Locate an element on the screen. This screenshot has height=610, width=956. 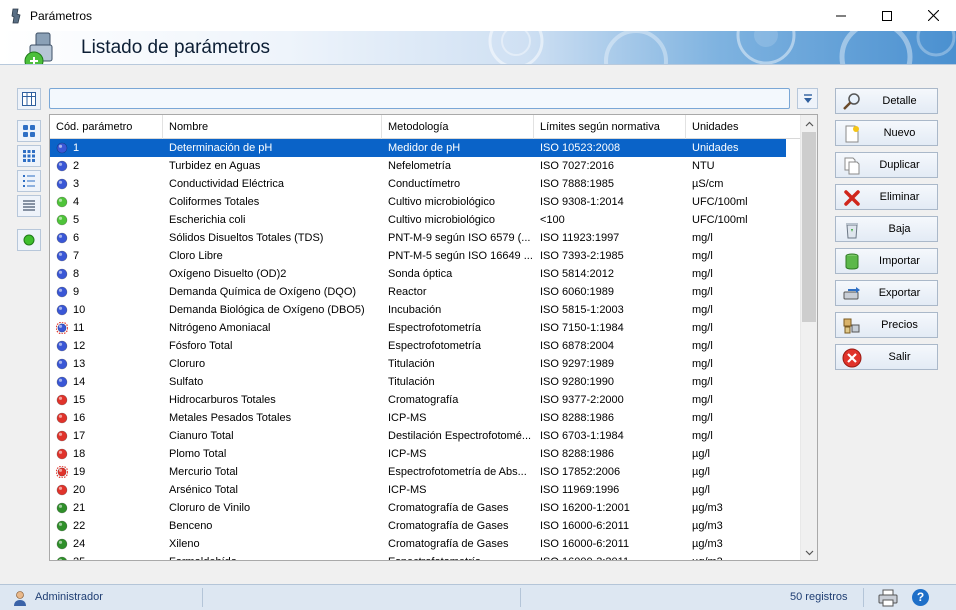
cell-methodology: ICP-MS is located at coordinates (407, 454).